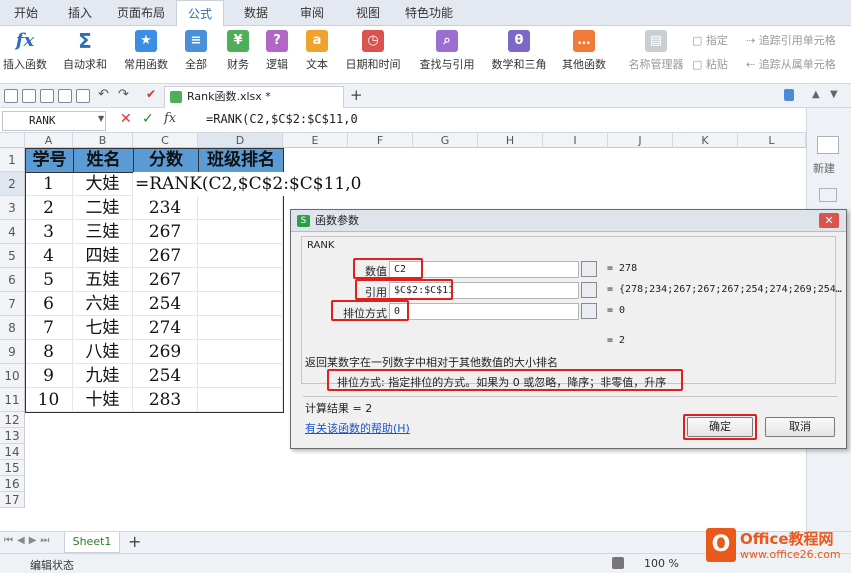 The height and width of the screenshot is (573, 851). What do you see at coordinates (12, 420) in the screenshot?
I see `row-header: 12` at bounding box center [12, 420].